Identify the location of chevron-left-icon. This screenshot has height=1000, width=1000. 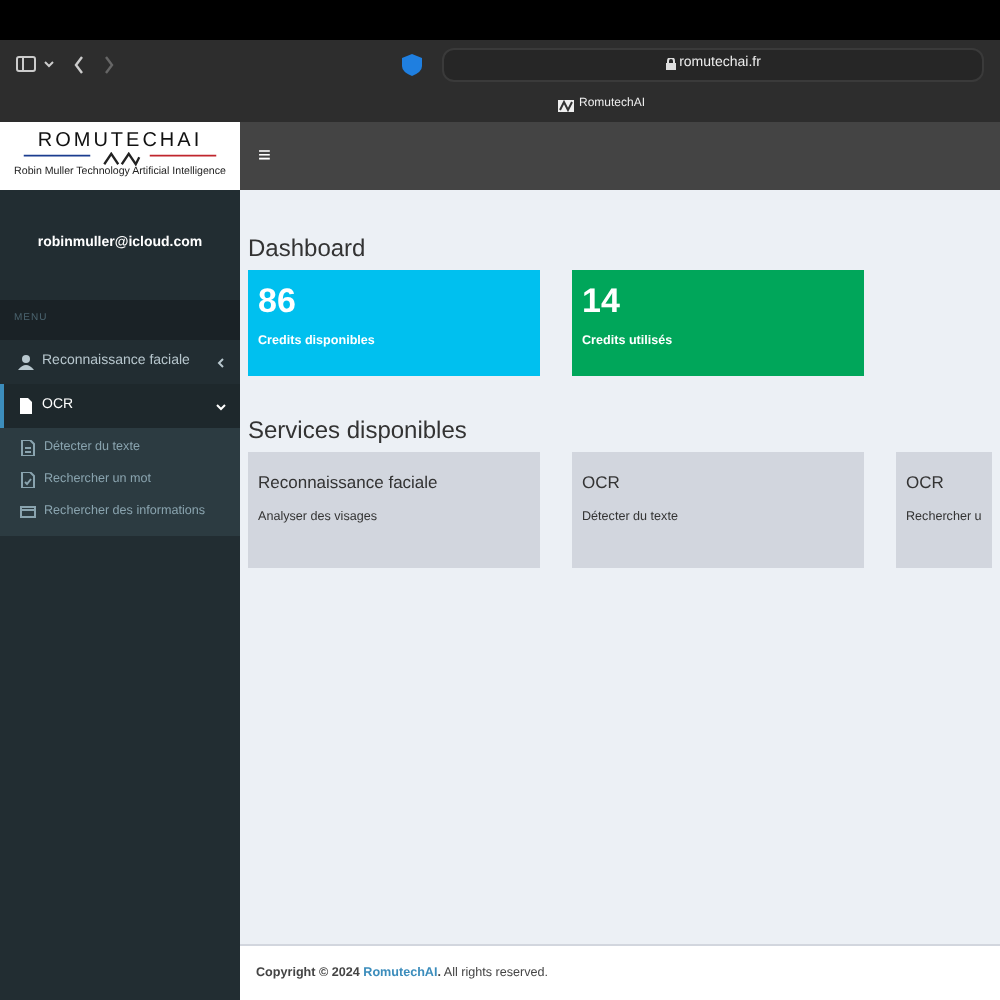
(221, 362).